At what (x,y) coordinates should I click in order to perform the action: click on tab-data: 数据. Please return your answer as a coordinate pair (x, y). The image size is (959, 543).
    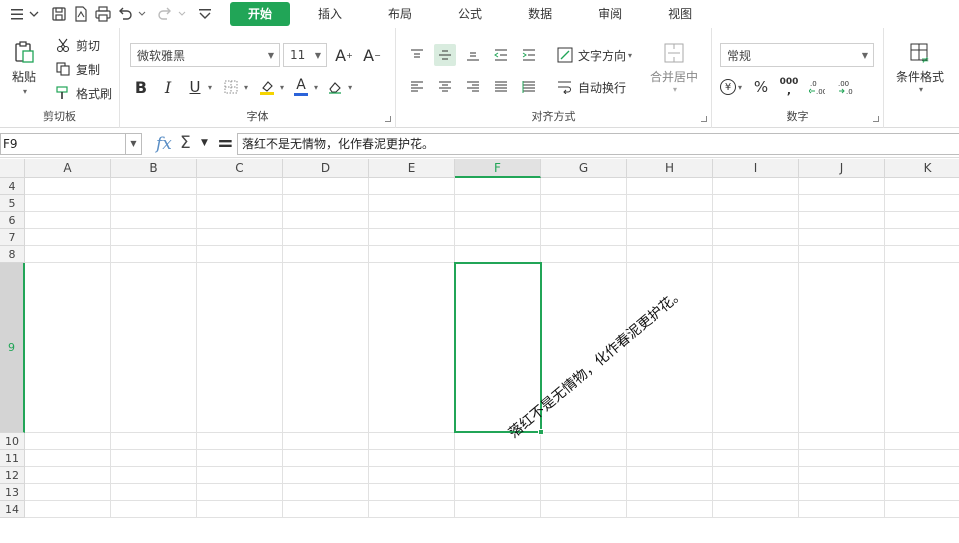
    Looking at the image, I should click on (540, 14).